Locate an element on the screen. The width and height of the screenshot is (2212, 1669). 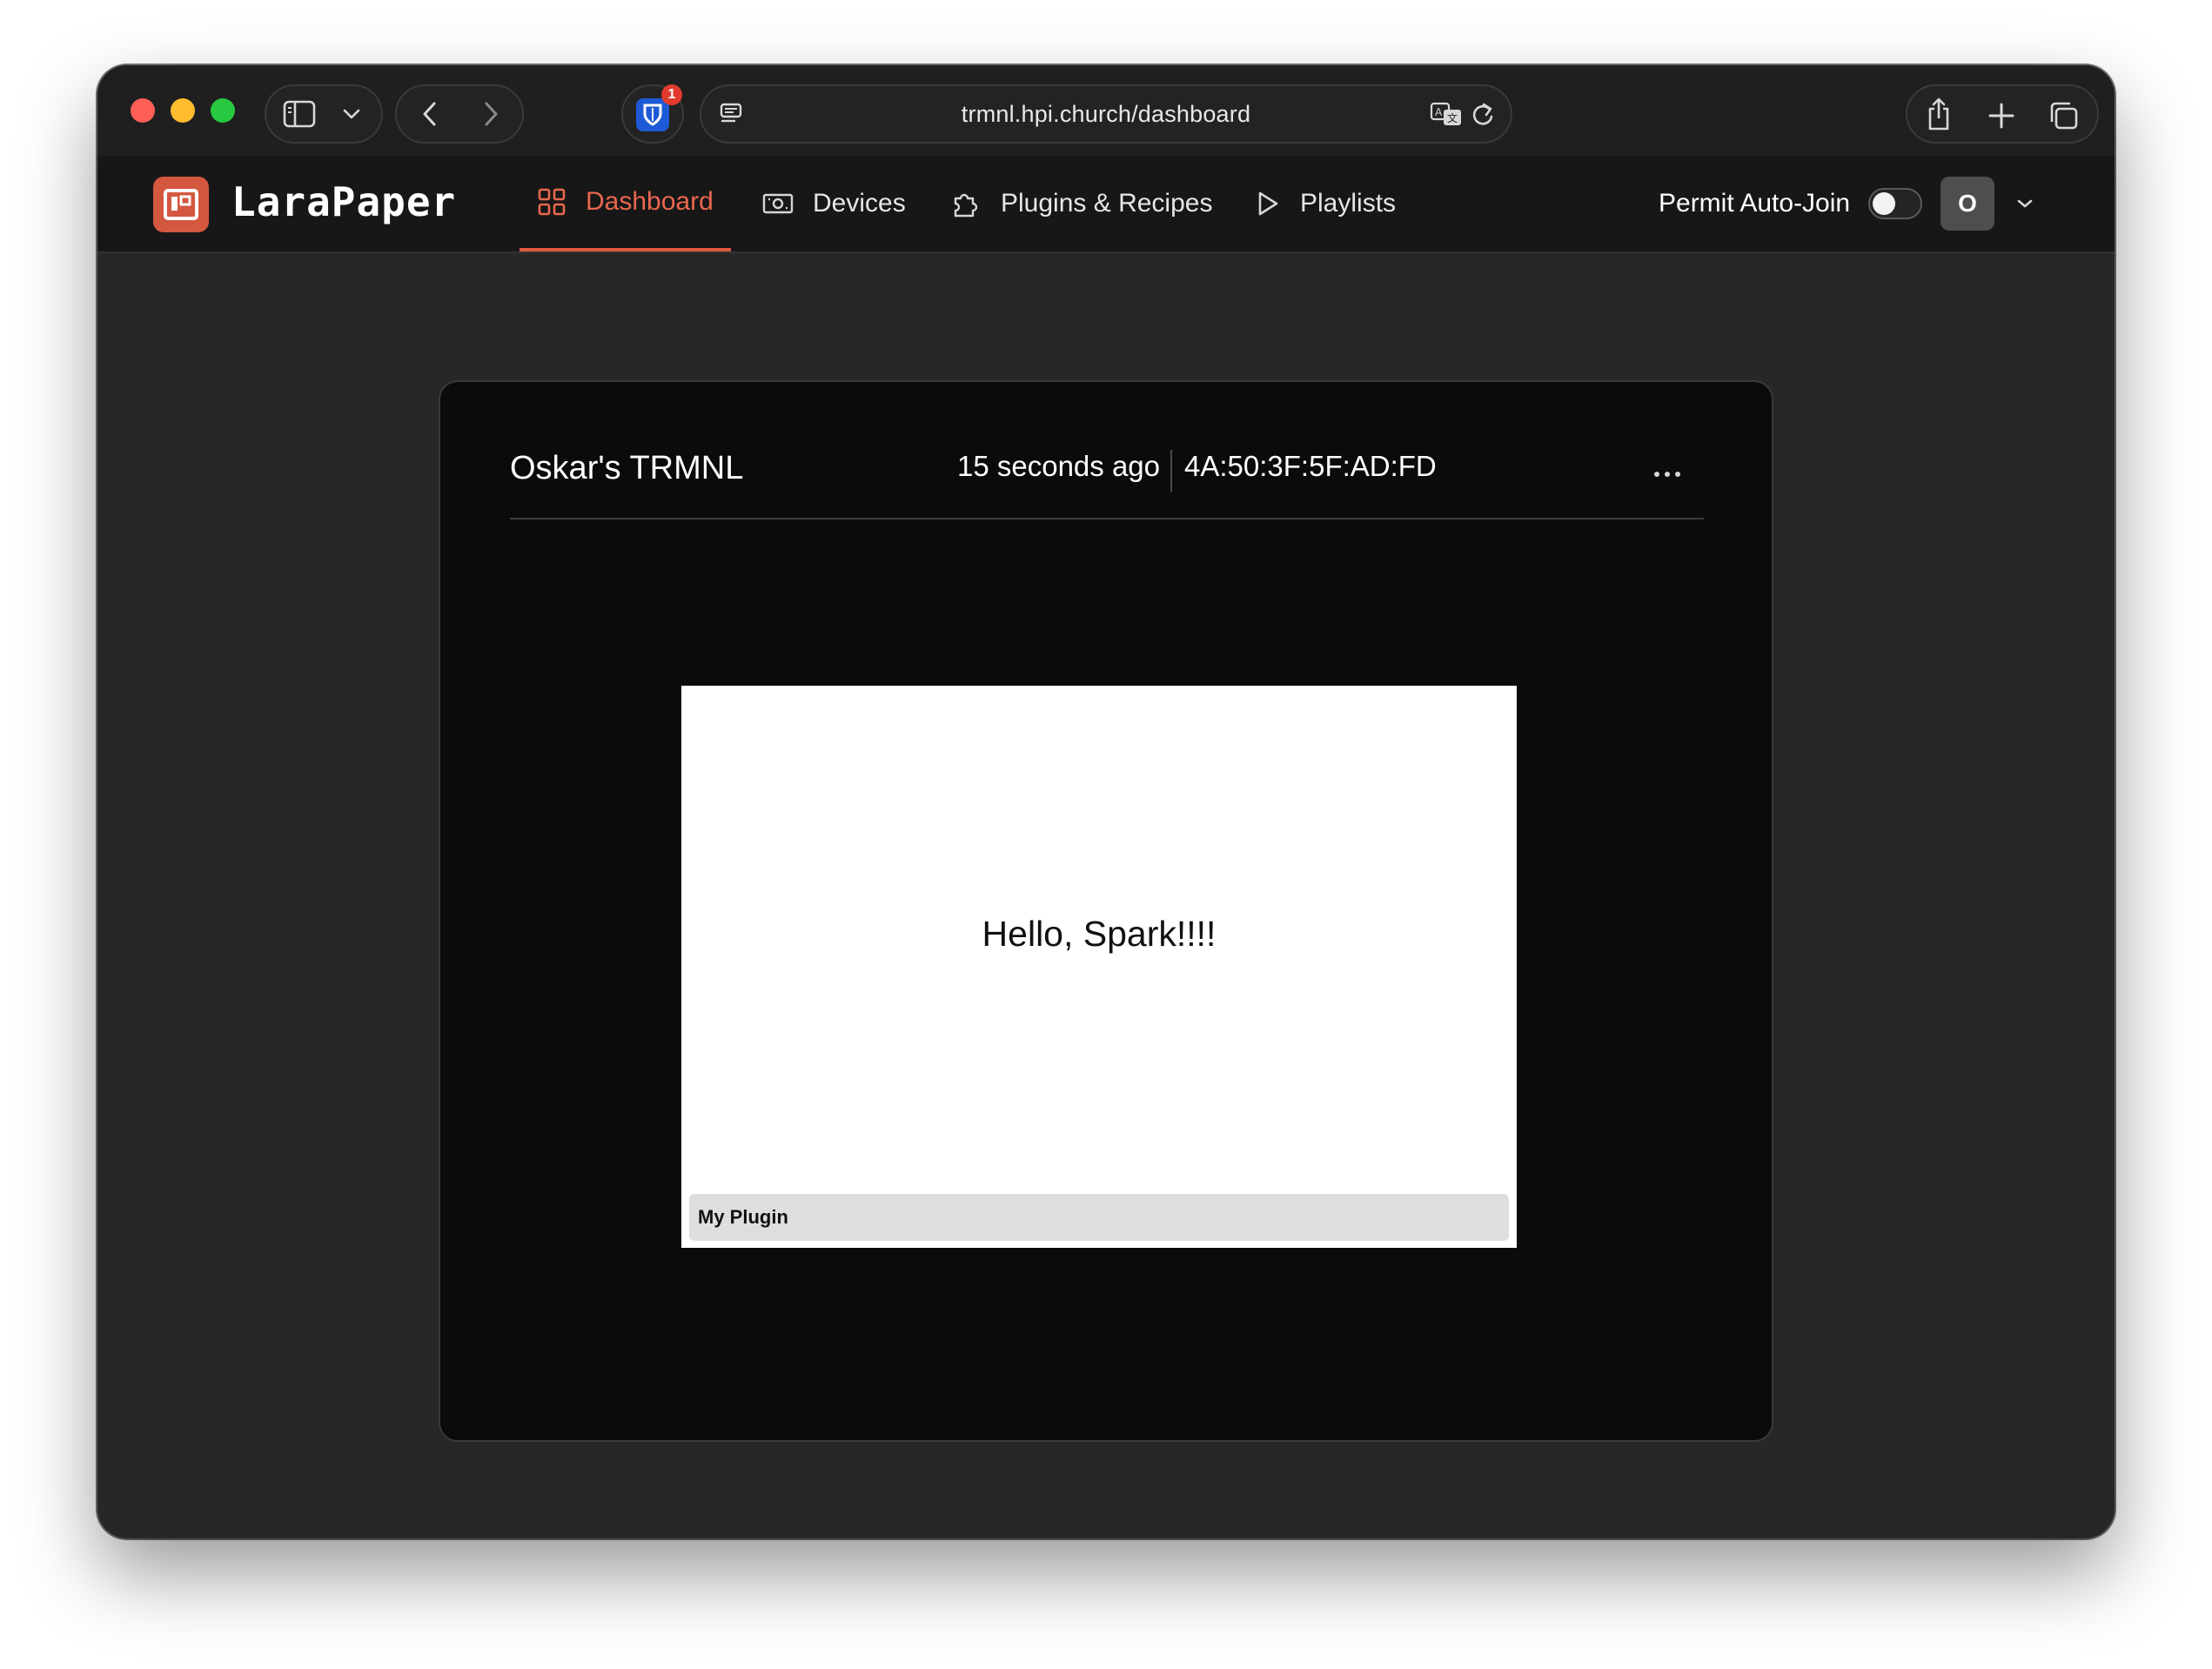
window-actions-group is located at coordinates (2003, 114).